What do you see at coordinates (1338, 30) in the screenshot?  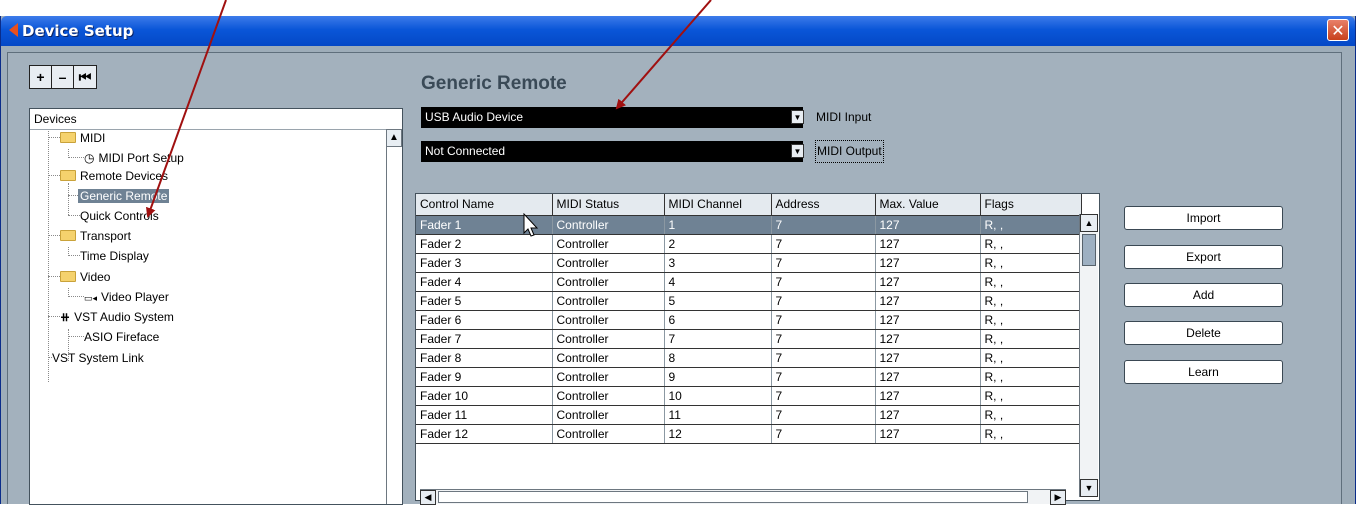 I see `close-button: ✕` at bounding box center [1338, 30].